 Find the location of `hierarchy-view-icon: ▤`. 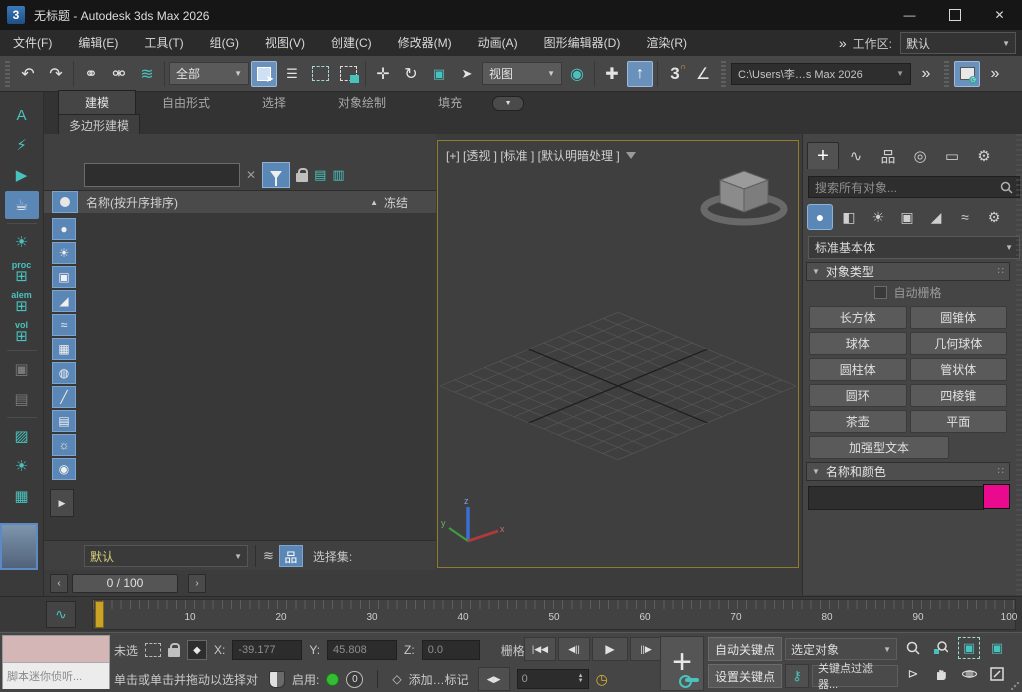

hierarchy-view-icon: ▤ is located at coordinates (320, 175).